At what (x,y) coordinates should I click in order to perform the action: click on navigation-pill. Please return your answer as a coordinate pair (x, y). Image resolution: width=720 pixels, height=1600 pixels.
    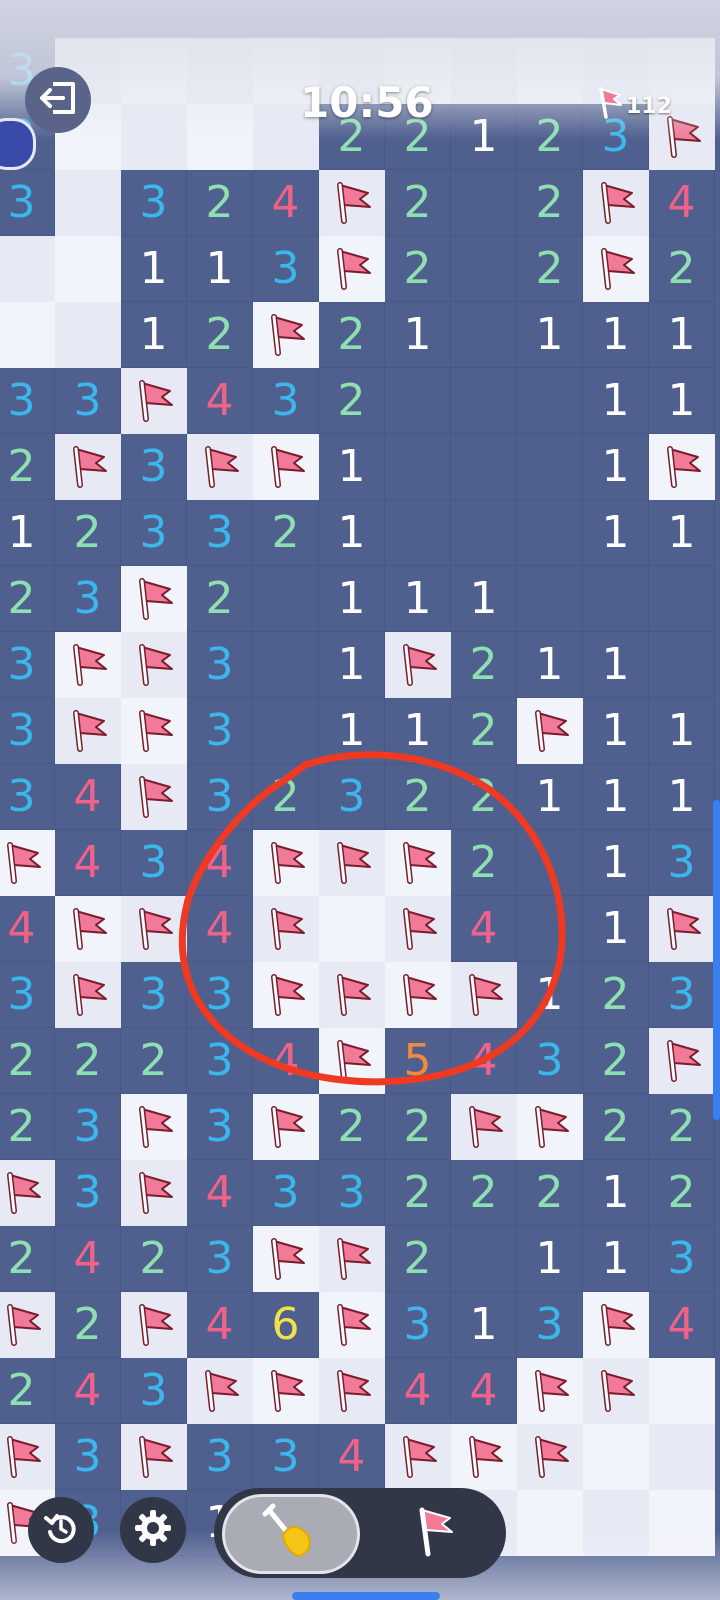
    Looking at the image, I should click on (366, 1596).